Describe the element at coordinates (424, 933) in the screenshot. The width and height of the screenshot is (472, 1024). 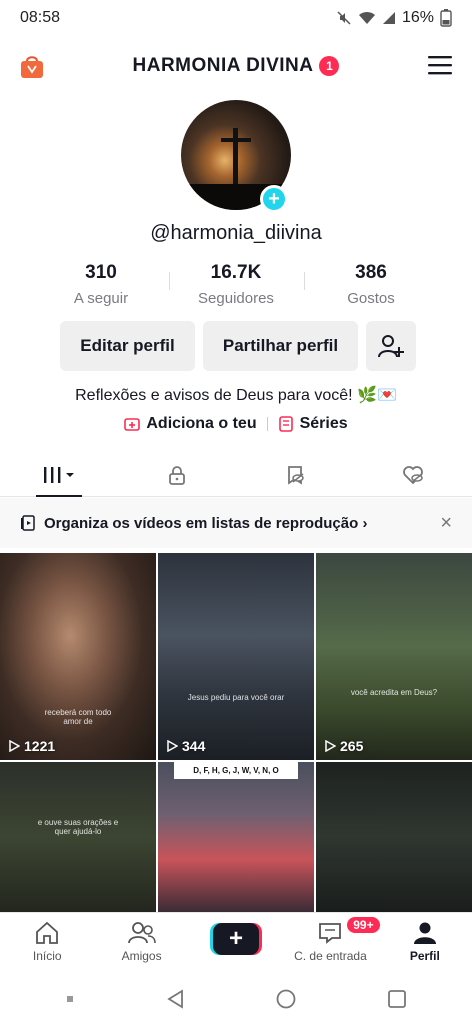
I see `profile-icon` at that location.